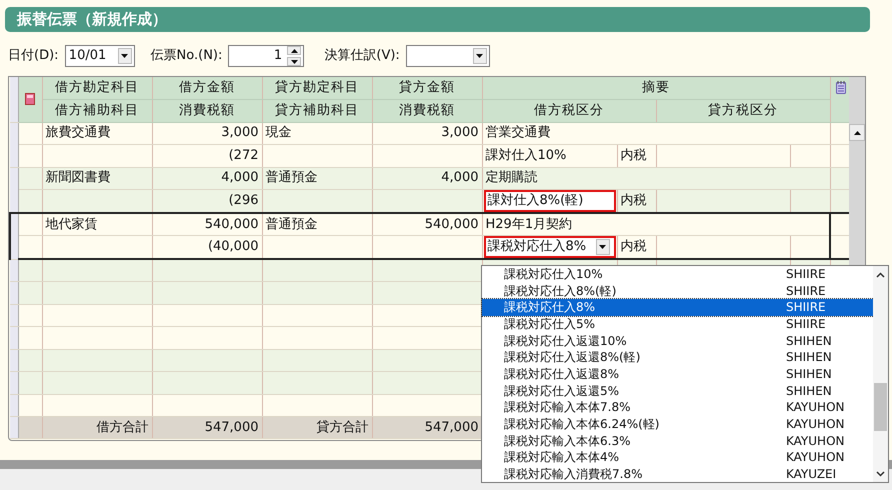 The image size is (892, 490). I want to click on dropdown-option: 課税対応仕入返還5% SHIHEN, so click(678, 391).